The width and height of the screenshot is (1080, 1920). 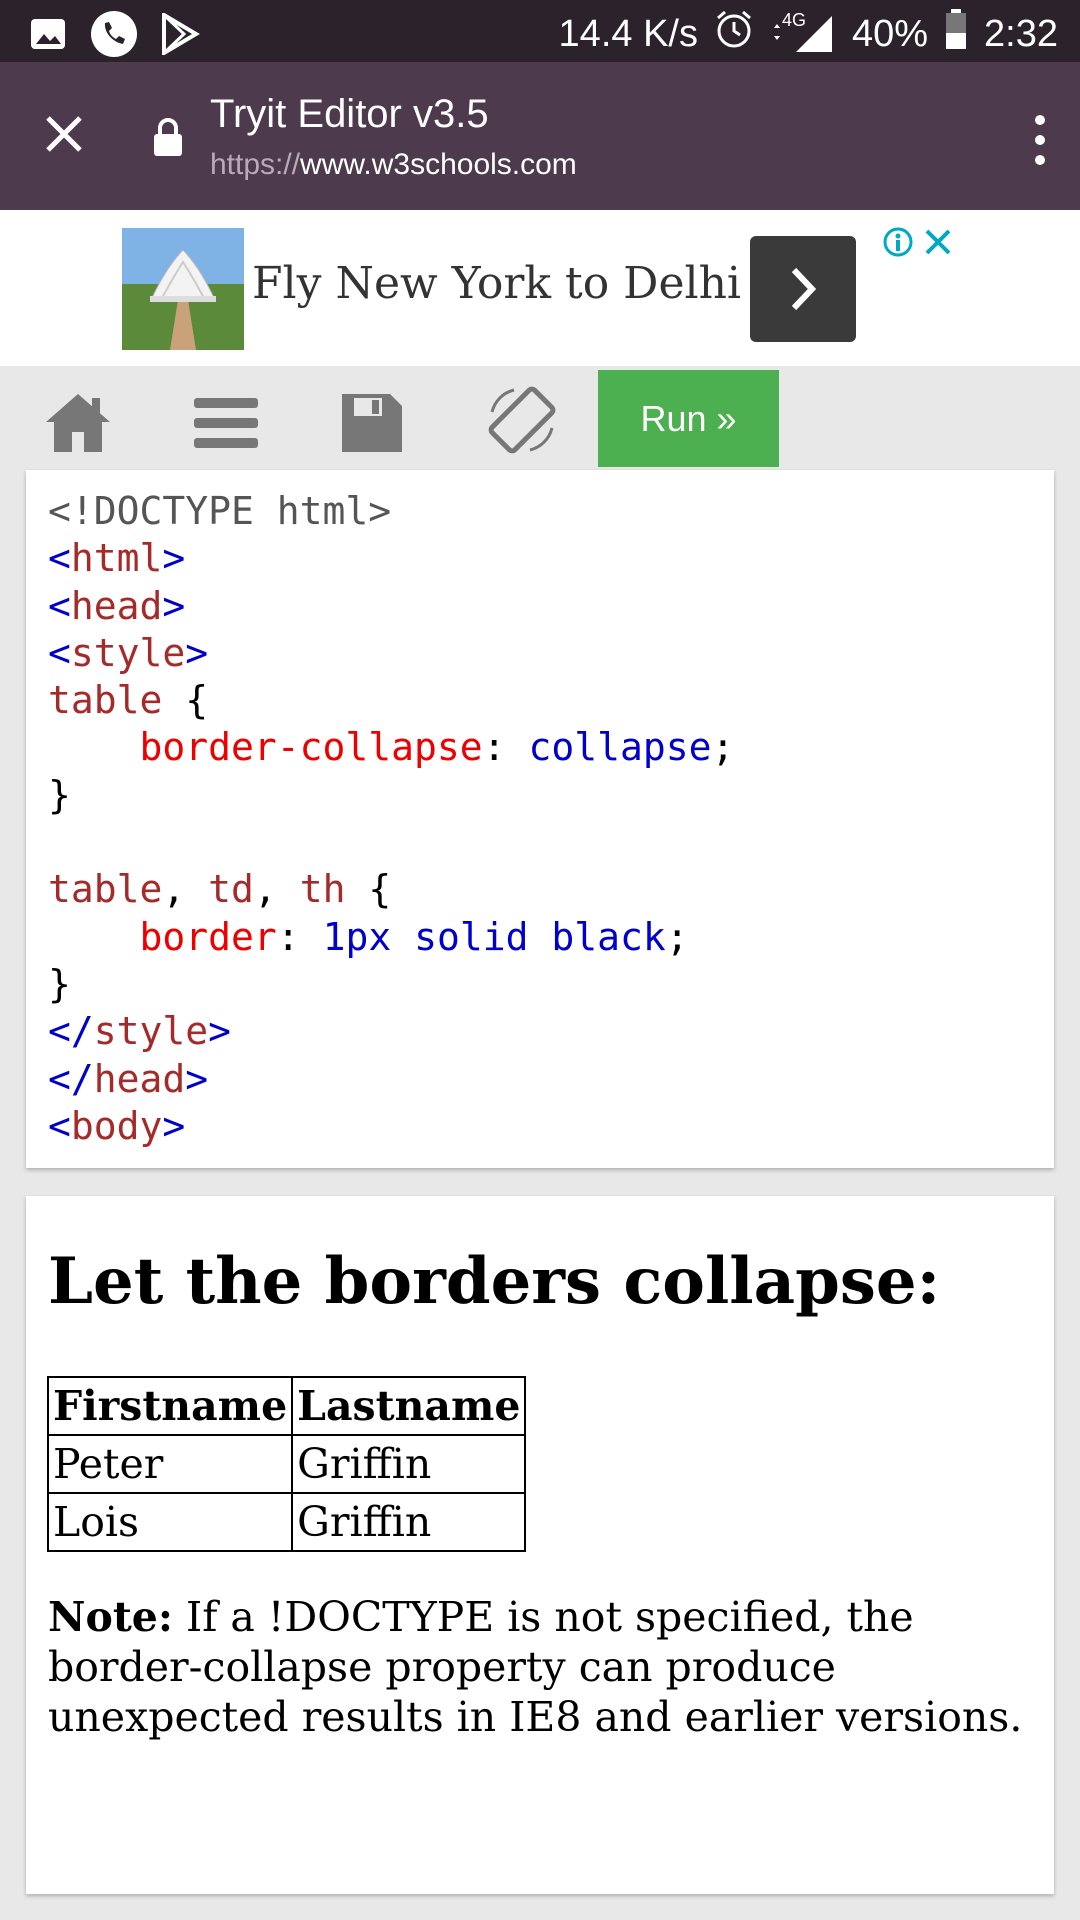 I want to click on table-header-row: Firstname Lastname, so click(x=286, y=1406).